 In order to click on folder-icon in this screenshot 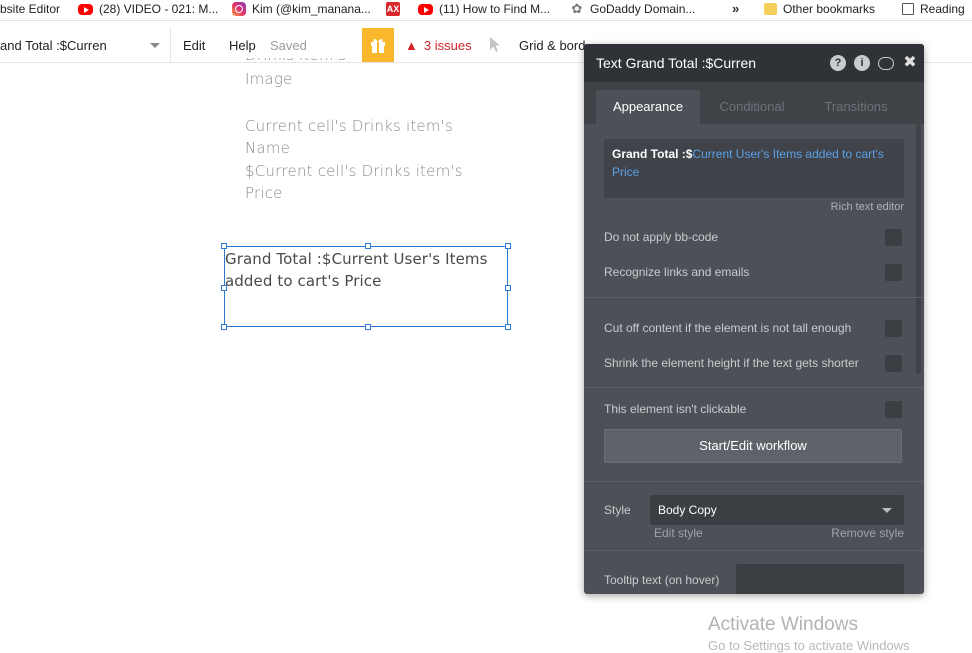, I will do `click(770, 9)`.